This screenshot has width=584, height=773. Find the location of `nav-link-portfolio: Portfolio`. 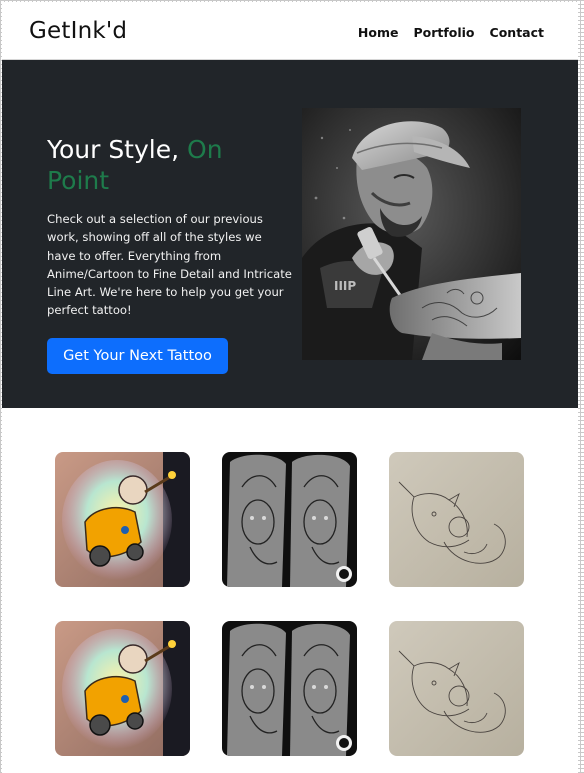

nav-link-portfolio: Portfolio is located at coordinates (443, 32).